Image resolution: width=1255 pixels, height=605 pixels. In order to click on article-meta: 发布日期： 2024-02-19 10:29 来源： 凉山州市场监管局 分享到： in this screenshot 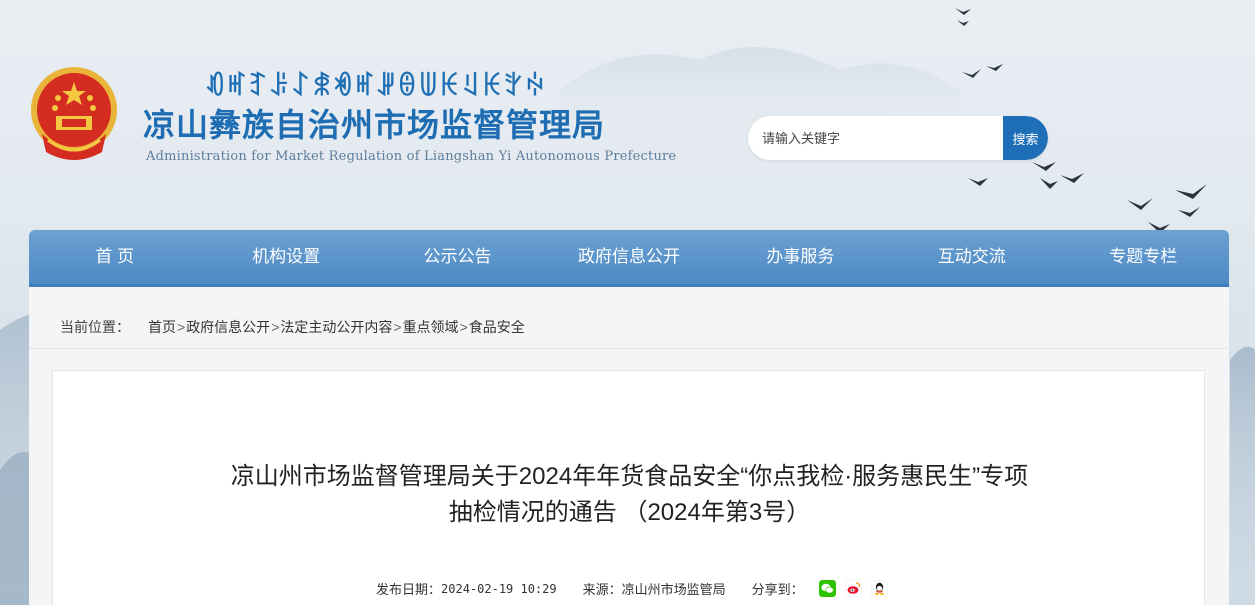, I will do `click(632, 588)`.